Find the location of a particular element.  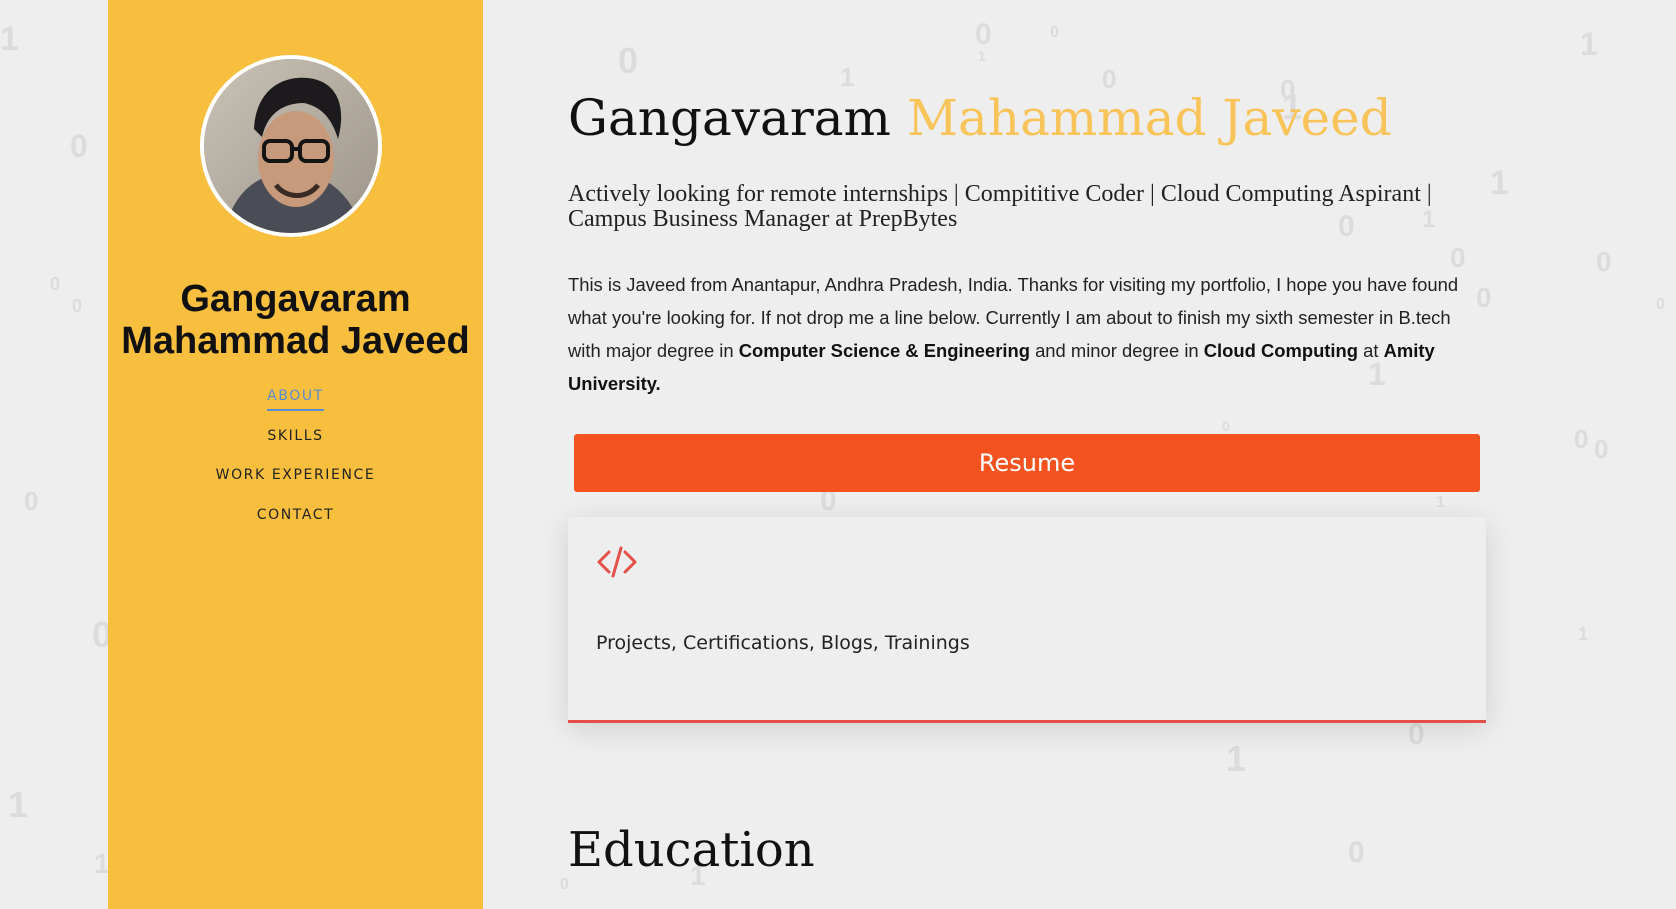

nav-item-skills: SKILLS is located at coordinates (295, 444).